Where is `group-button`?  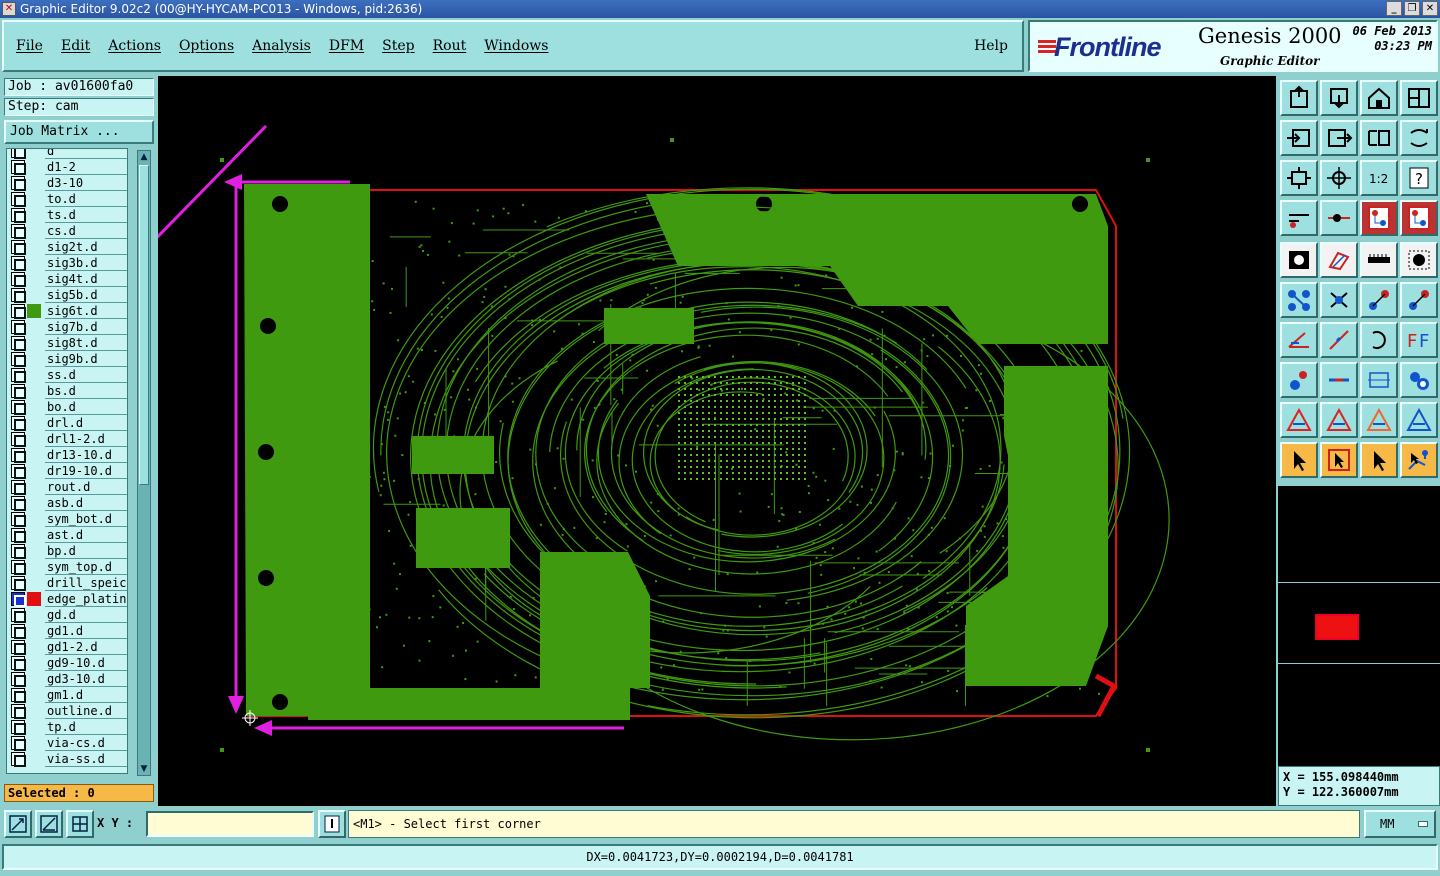 group-button is located at coordinates (1419, 380).